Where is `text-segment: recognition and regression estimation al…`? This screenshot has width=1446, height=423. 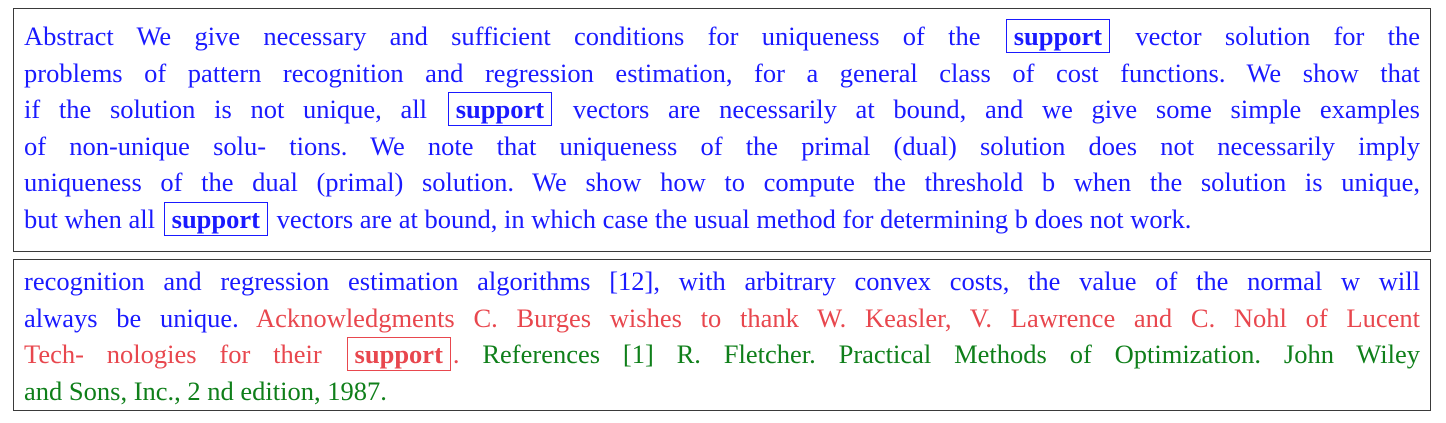 text-segment: recognition and regression estimation al… is located at coordinates (722, 281).